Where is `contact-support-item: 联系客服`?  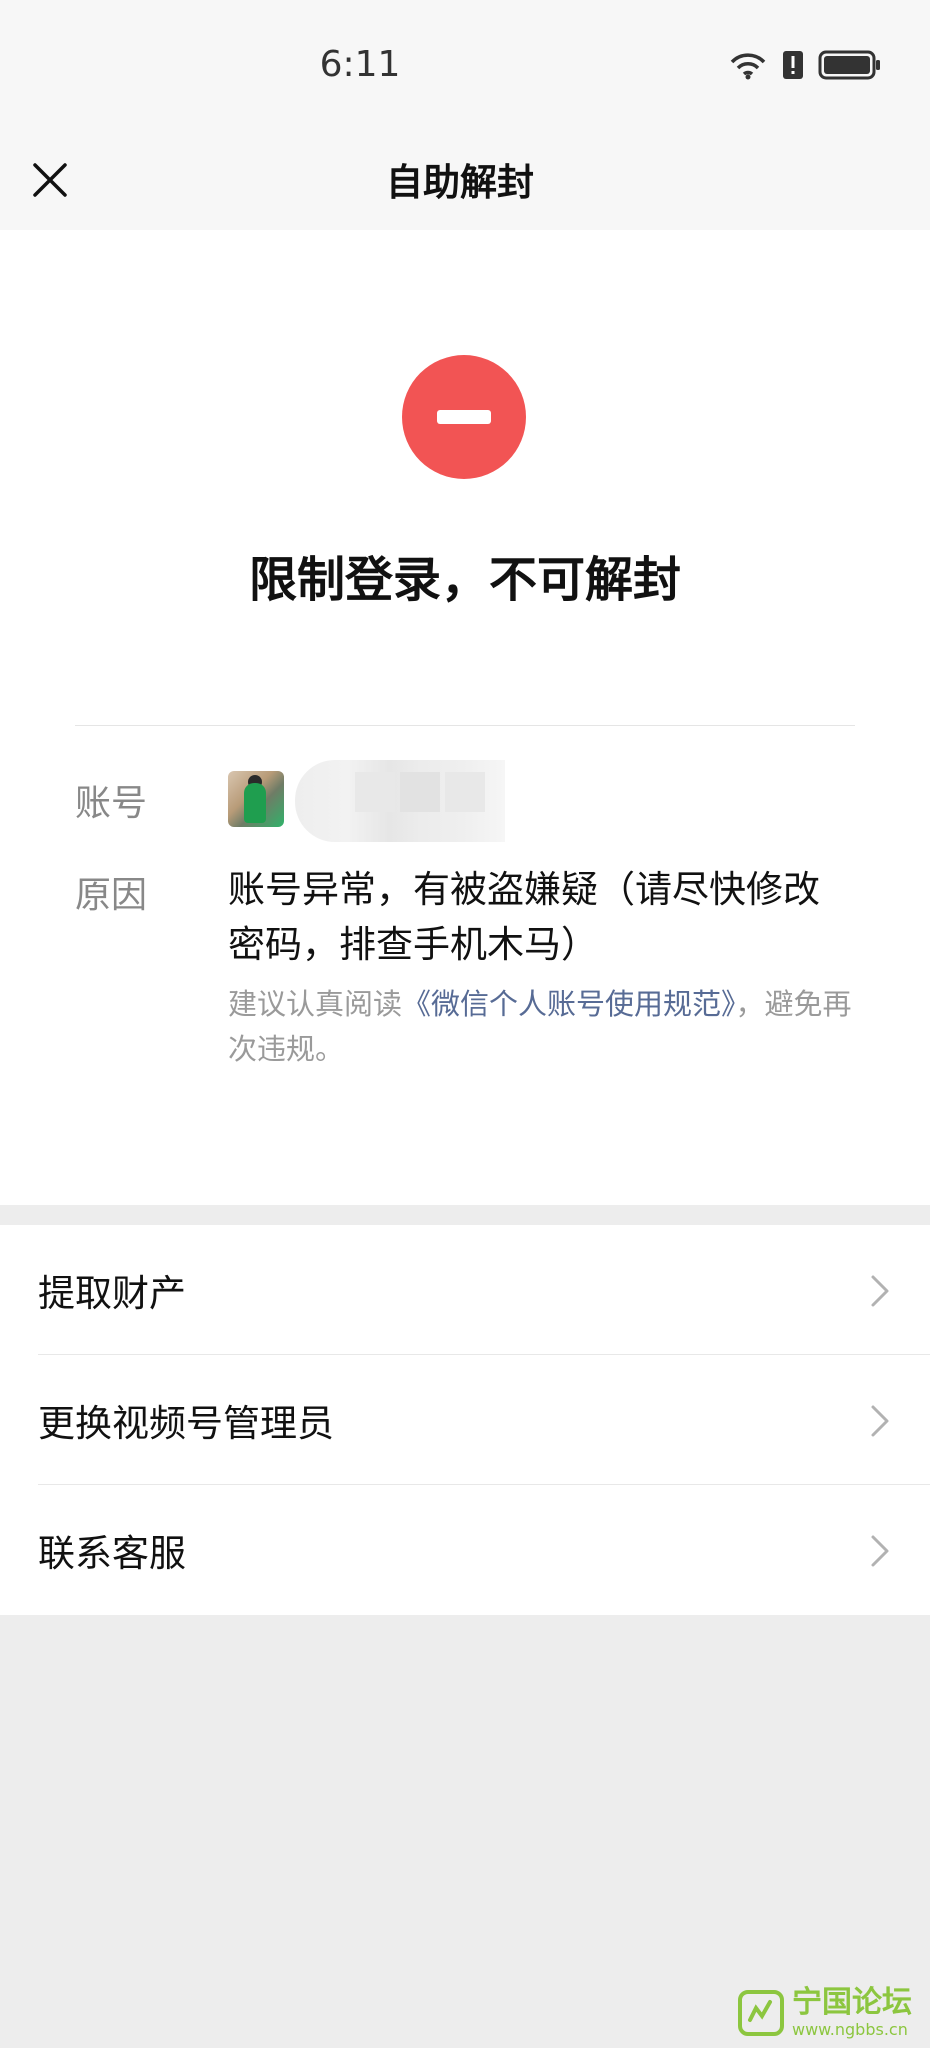
contact-support-item: 联系客服 is located at coordinates (465, 1550).